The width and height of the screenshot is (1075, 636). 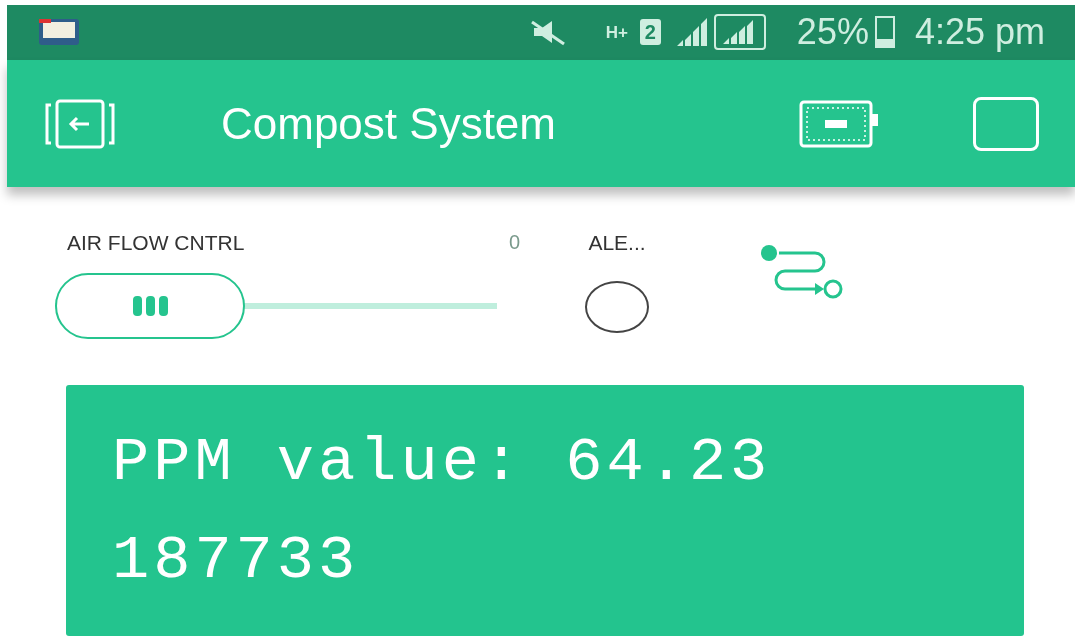 I want to click on sim-badge: 2, so click(x=650, y=32).